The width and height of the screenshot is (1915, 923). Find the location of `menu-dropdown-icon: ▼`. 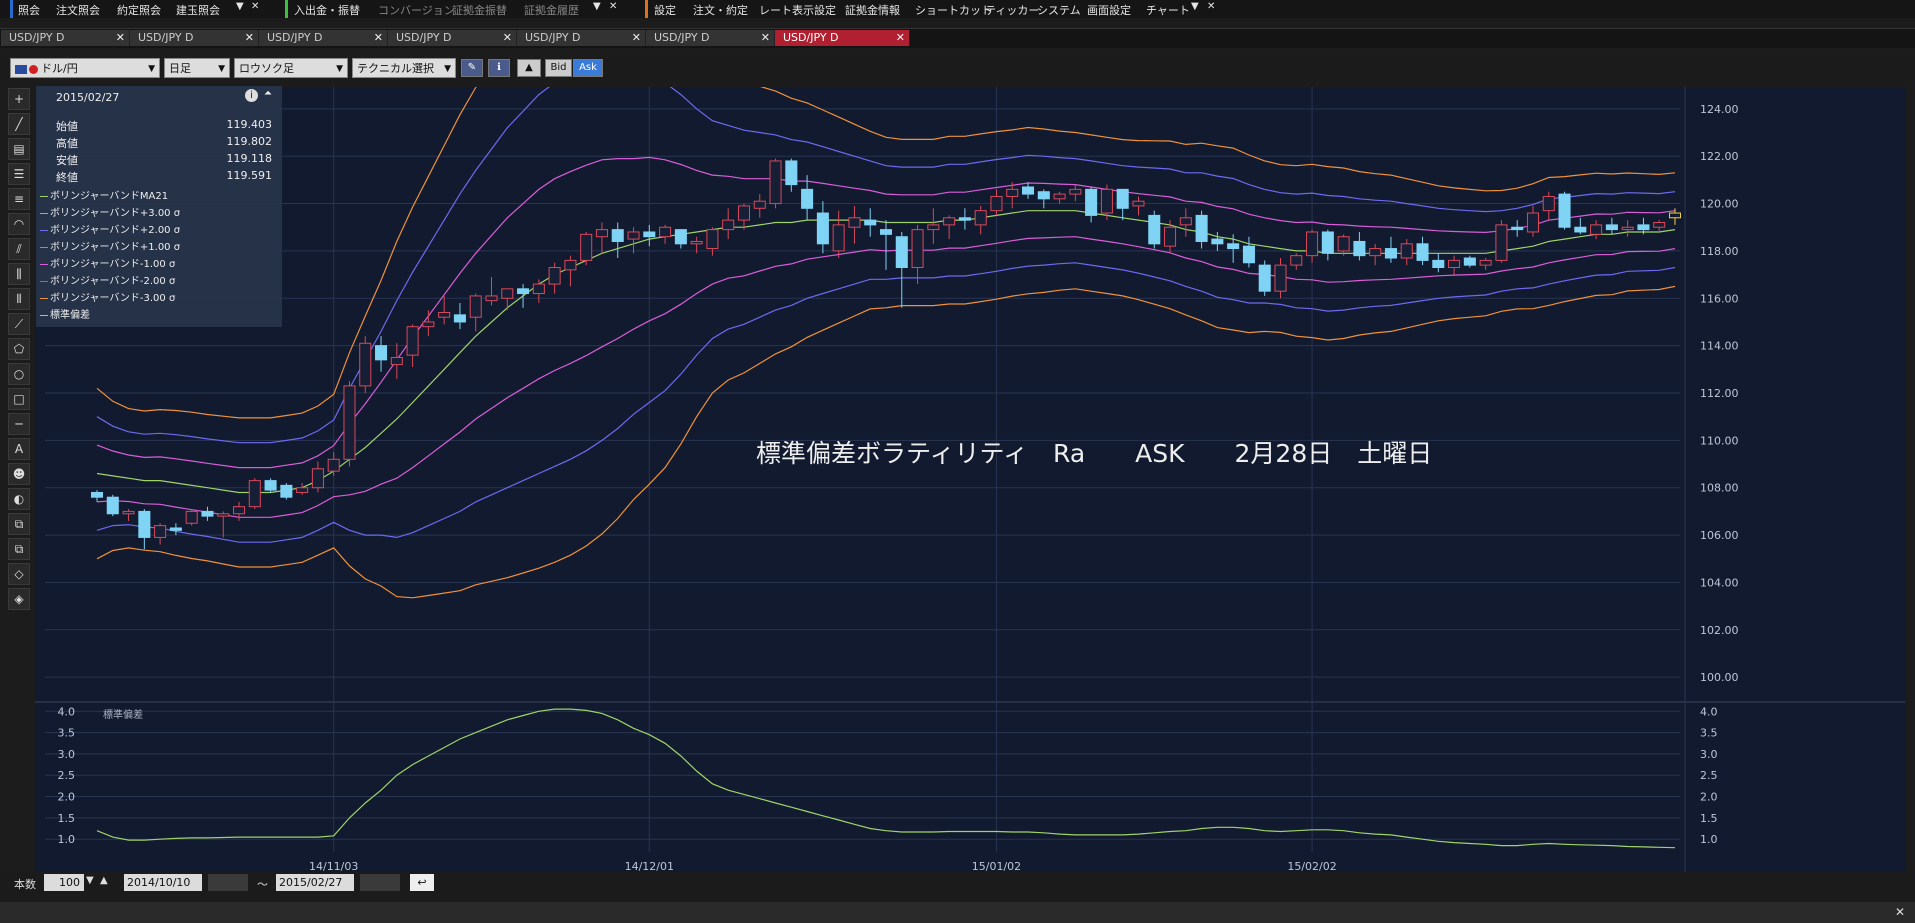

menu-dropdown-icon: ▼ is located at coordinates (597, 6).